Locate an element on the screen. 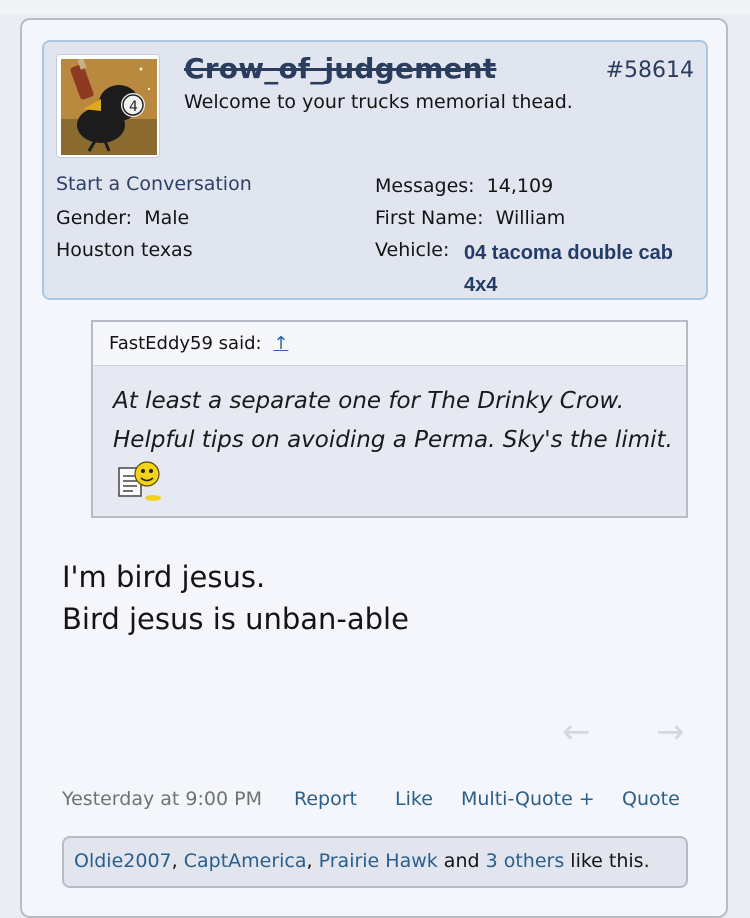 This screenshot has width=750, height=918. likes-and: and is located at coordinates (461, 861).